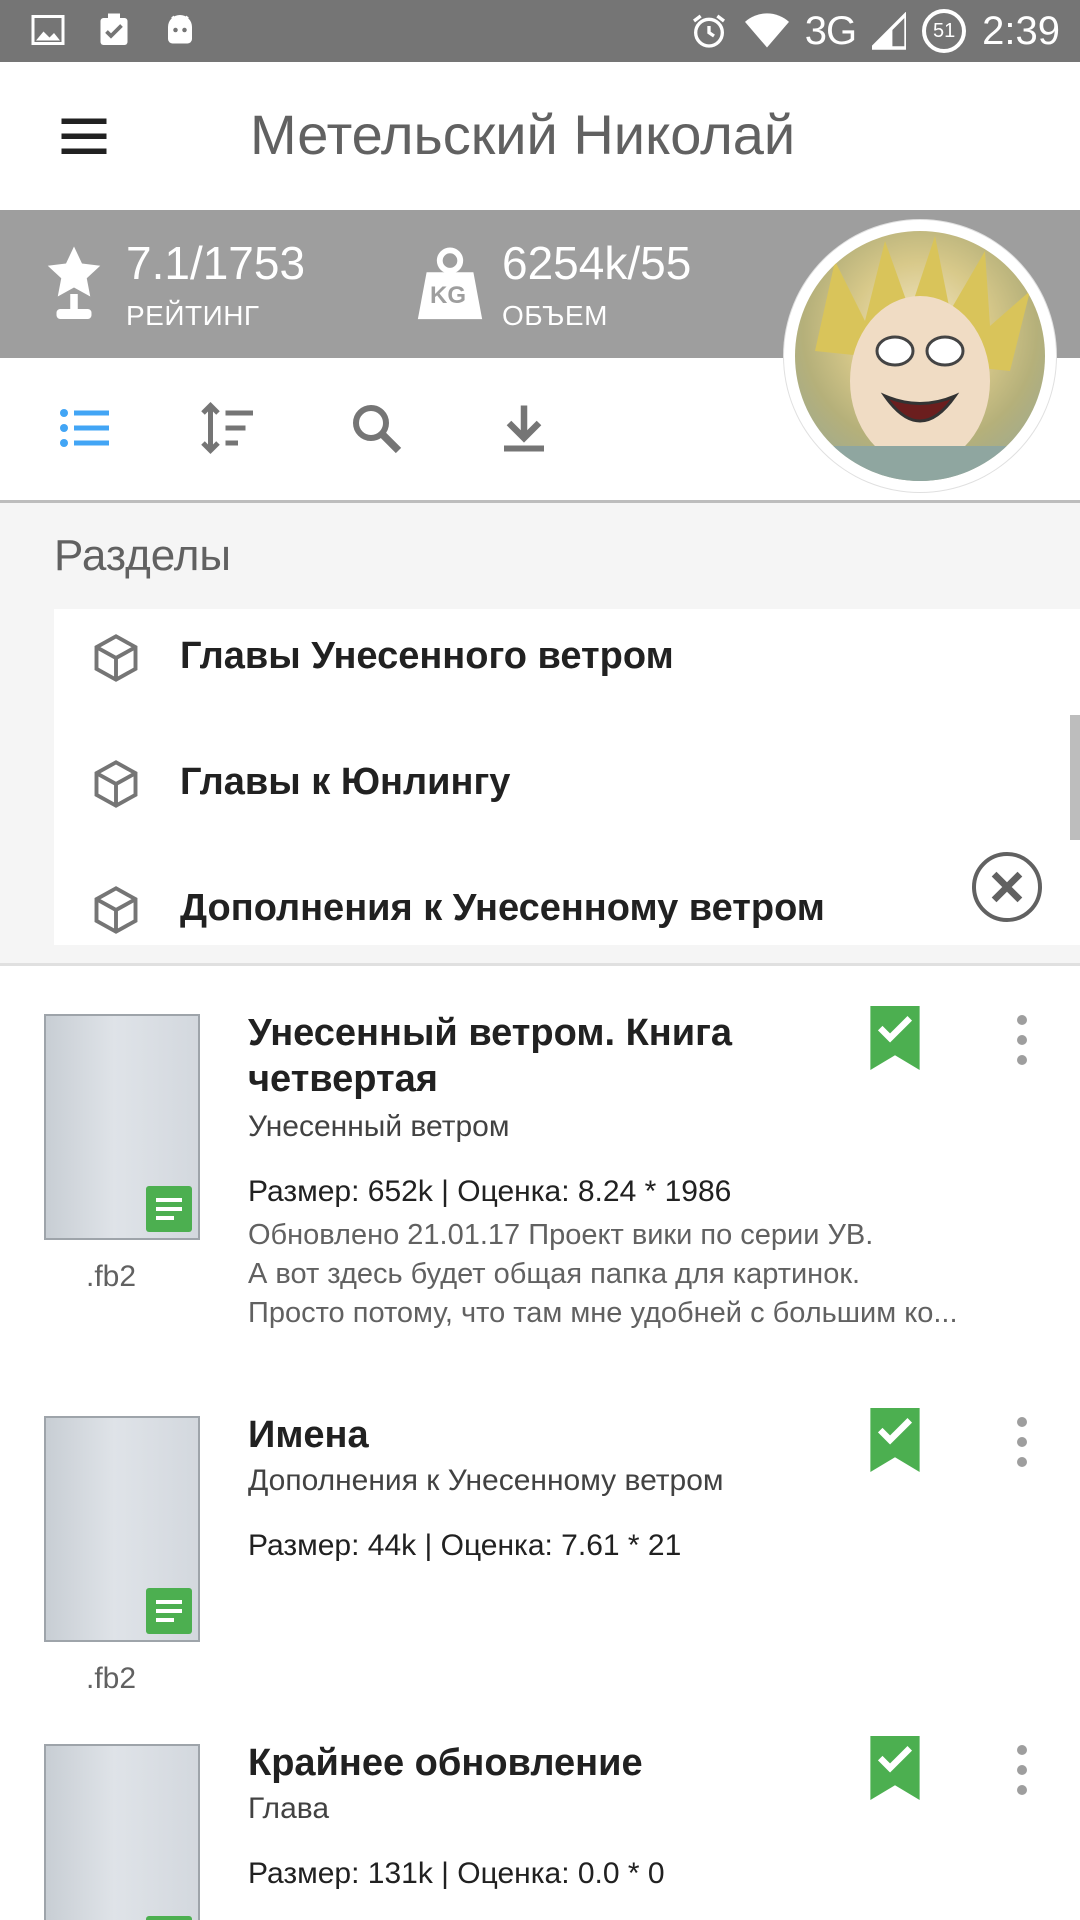  Describe the element at coordinates (502, 908) in the screenshot. I see `section-item-label: Дополнения к Унесенному ветром` at that location.